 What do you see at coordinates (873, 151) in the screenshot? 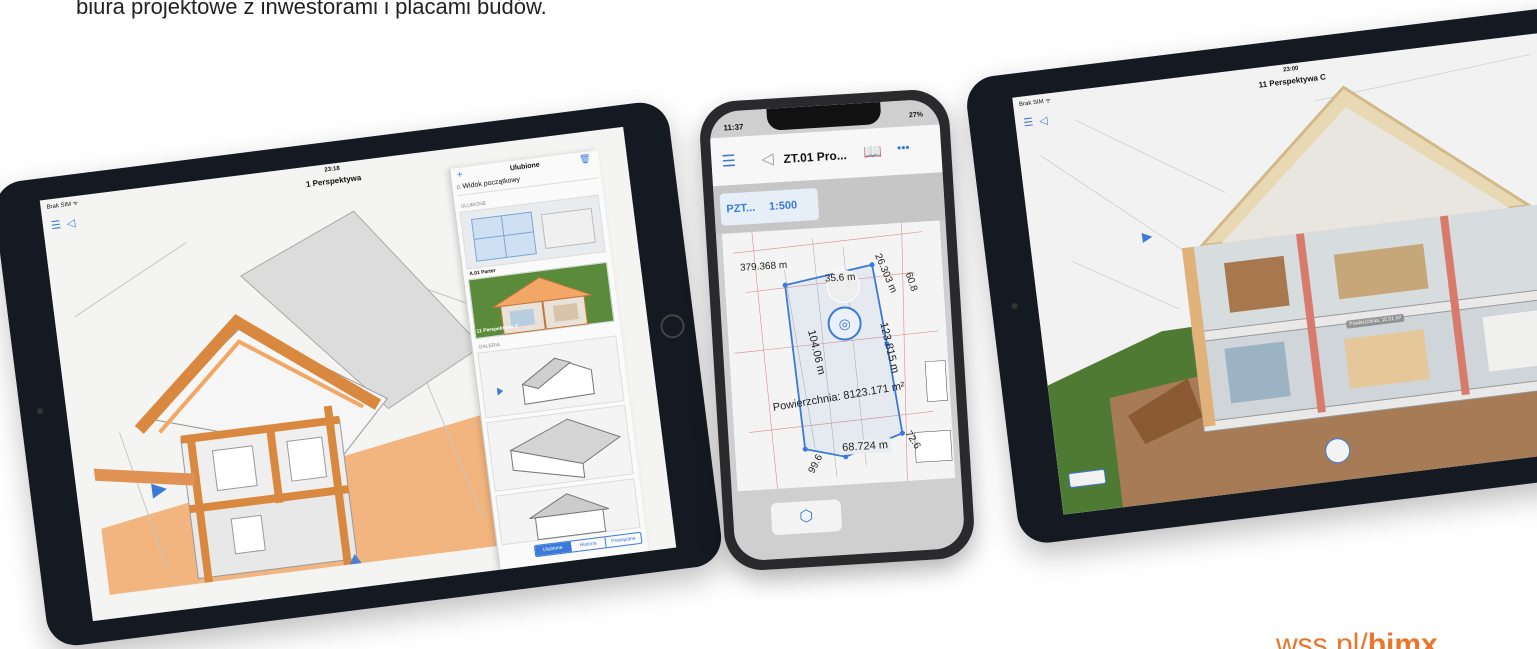
I see `book-icon: 📖` at bounding box center [873, 151].